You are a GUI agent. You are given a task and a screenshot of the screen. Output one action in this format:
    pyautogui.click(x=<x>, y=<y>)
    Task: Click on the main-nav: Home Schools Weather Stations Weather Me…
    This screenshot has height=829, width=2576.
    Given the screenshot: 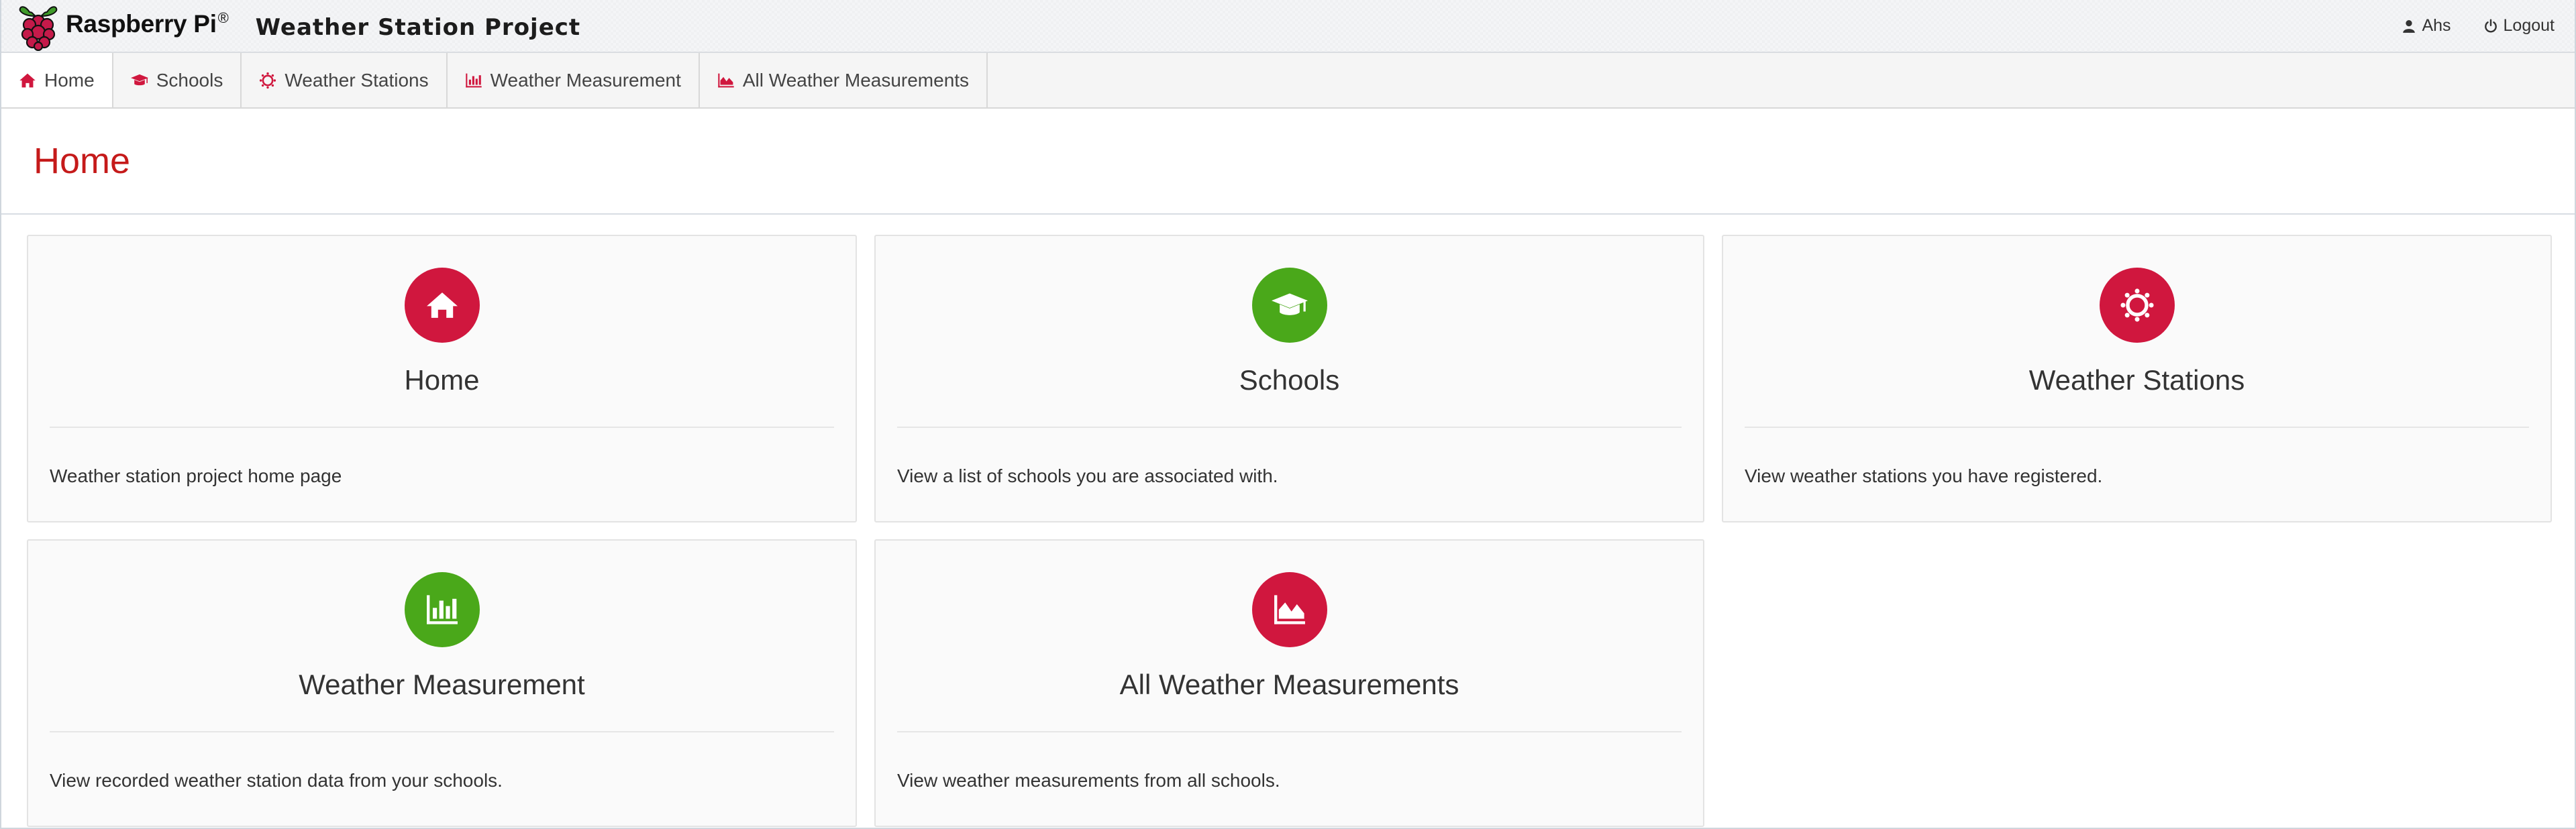 What is the action you would take?
    pyautogui.click(x=1288, y=81)
    